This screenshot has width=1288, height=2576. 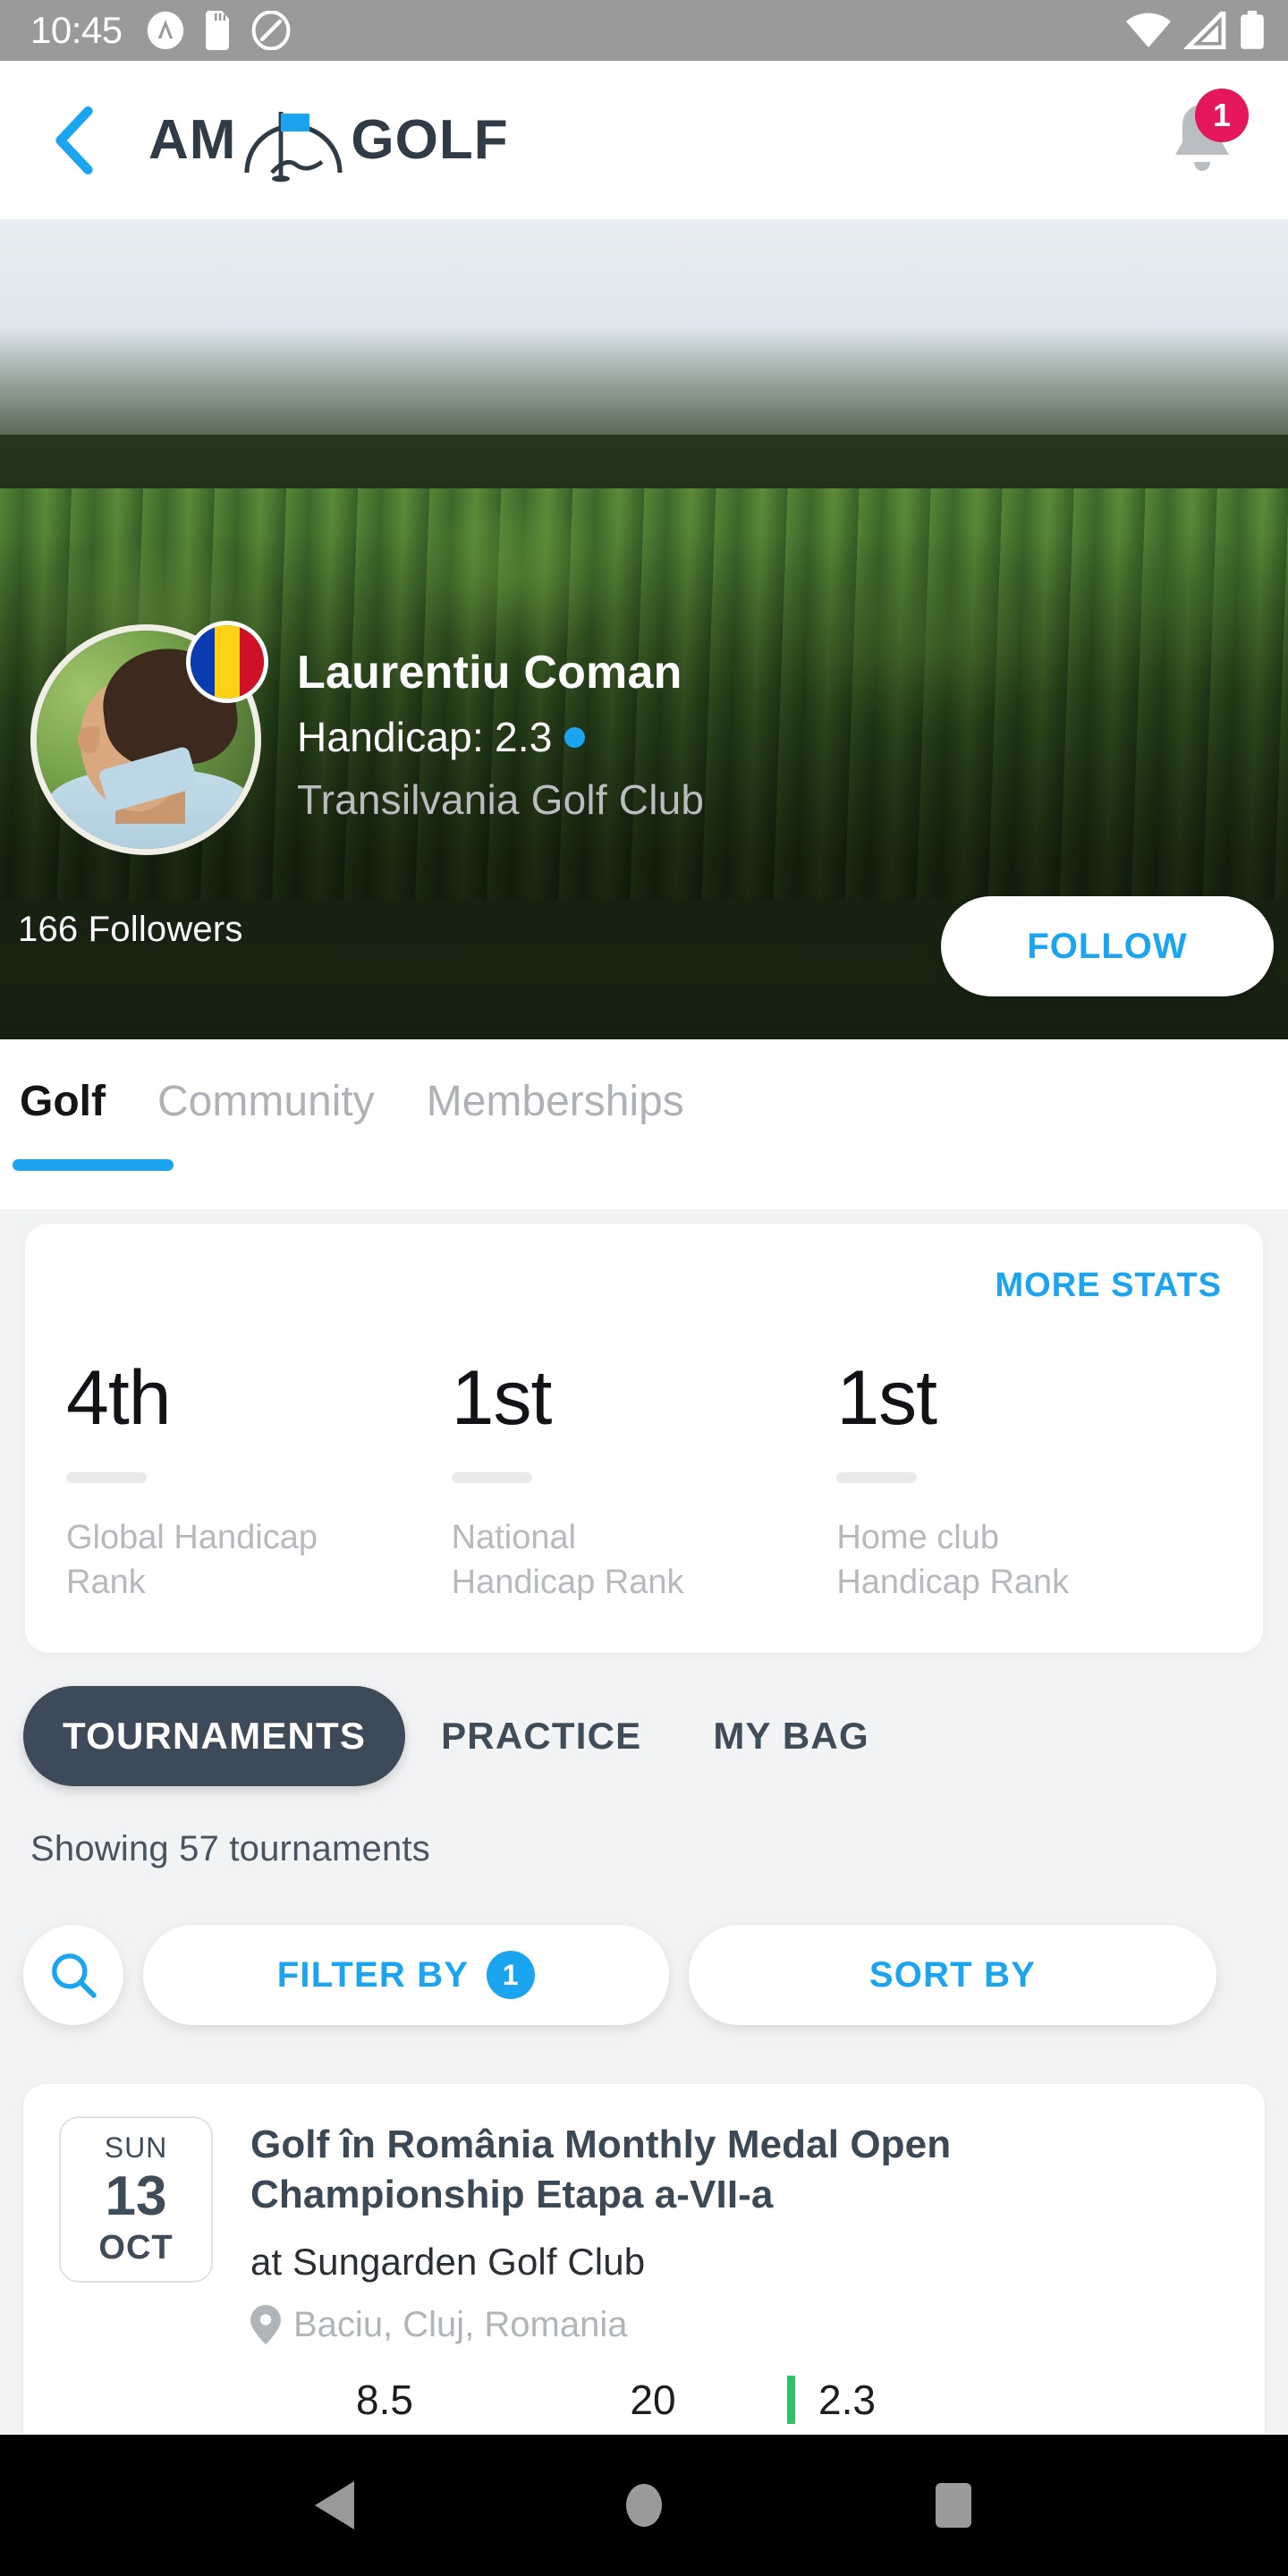 What do you see at coordinates (76, 30) in the screenshot?
I see `status-time: 10:45` at bounding box center [76, 30].